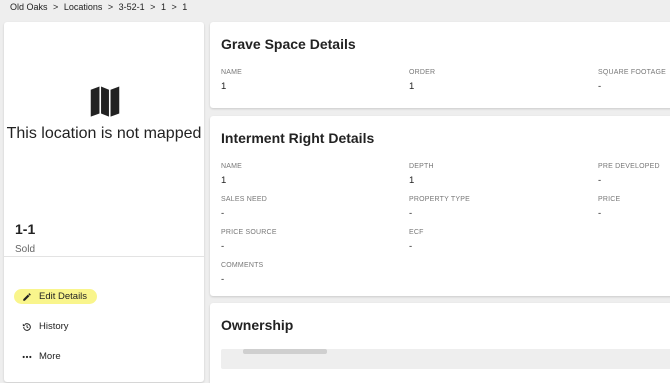  I want to click on history-button: History, so click(46, 326).